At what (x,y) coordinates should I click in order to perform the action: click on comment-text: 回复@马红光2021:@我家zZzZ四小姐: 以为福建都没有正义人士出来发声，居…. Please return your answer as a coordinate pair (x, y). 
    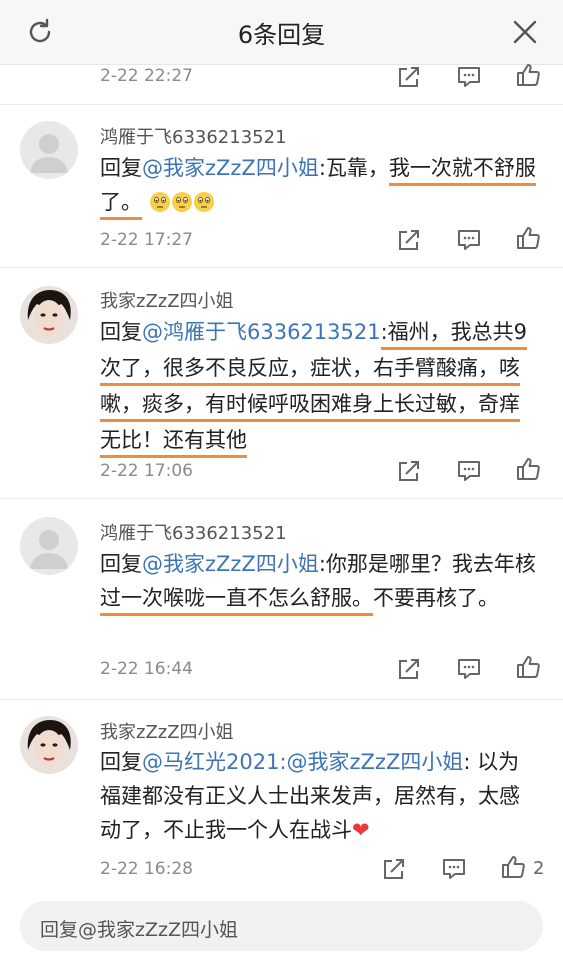
    Looking at the image, I should click on (320, 796).